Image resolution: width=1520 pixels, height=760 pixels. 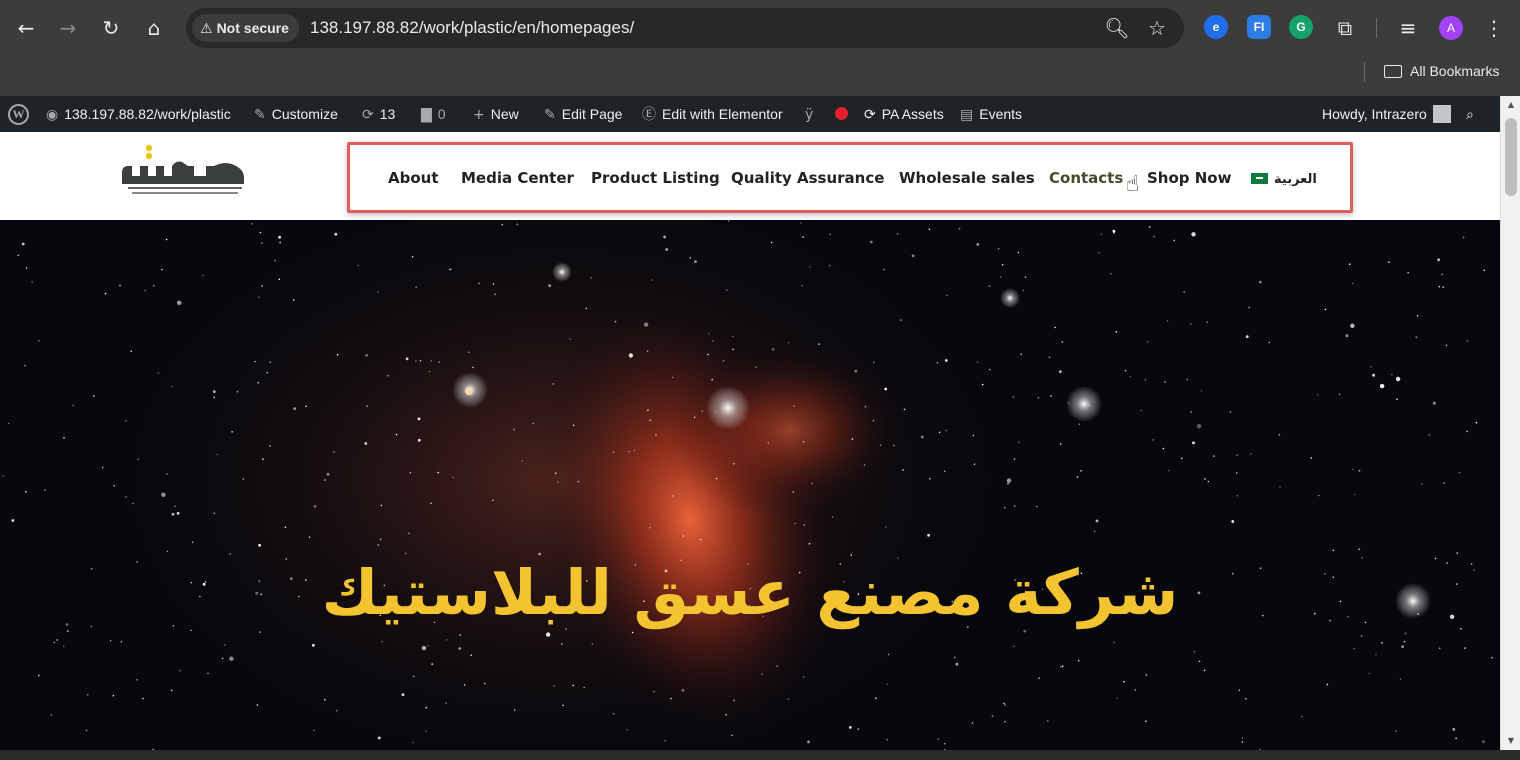 I want to click on refresh-icon: ⟳, so click(x=870, y=115).